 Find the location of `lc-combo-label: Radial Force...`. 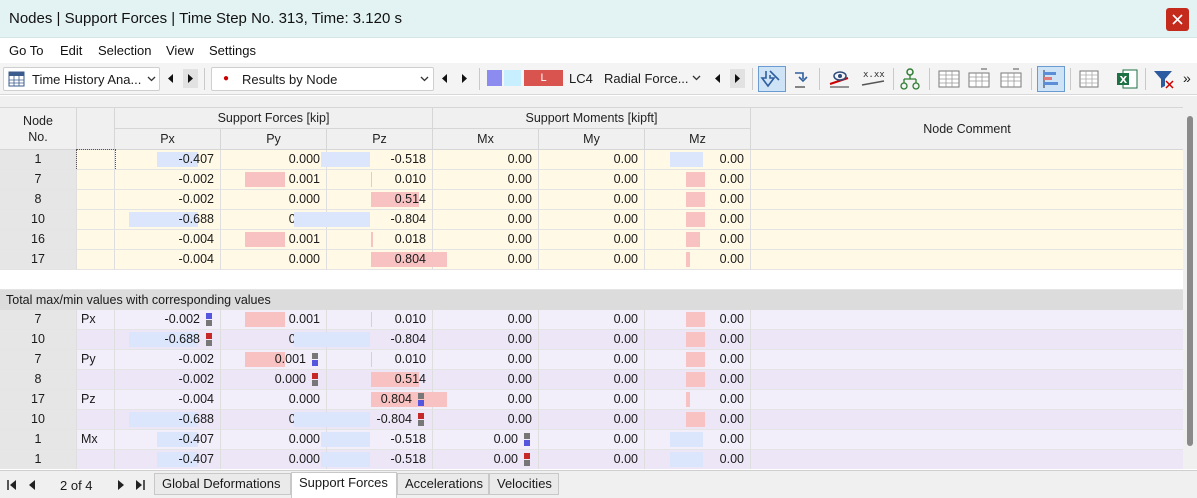

lc-combo-label: Radial Force... is located at coordinates (646, 78).